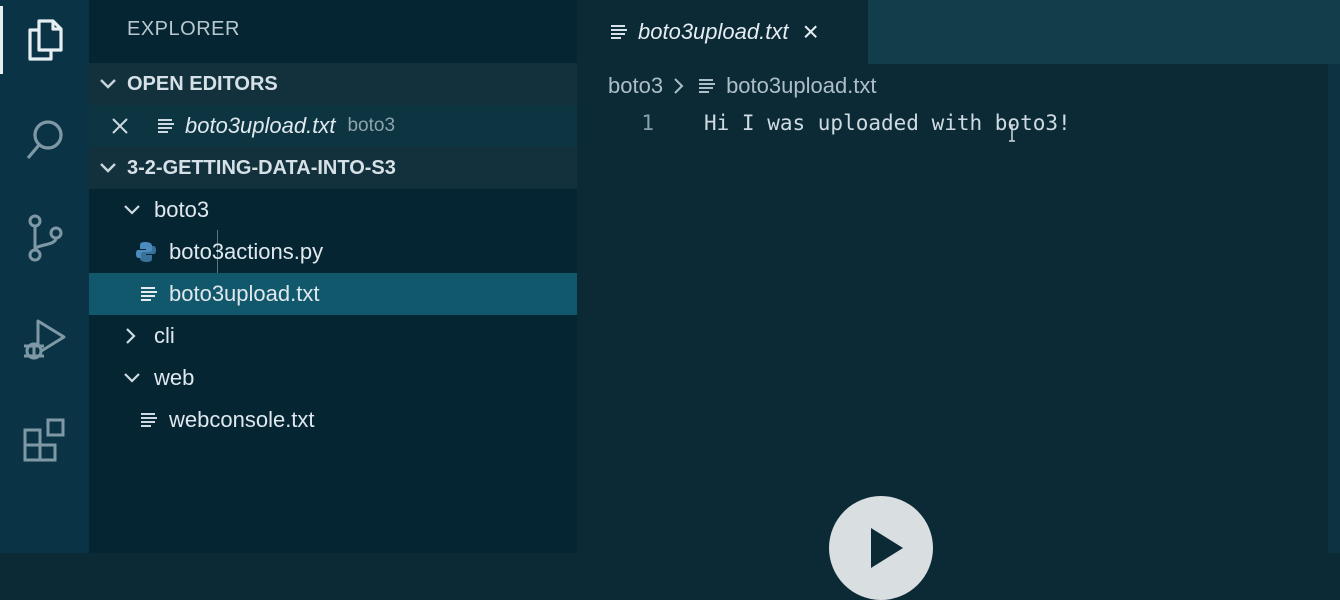 This screenshot has width=1340, height=600. I want to click on play-icon, so click(887, 548).